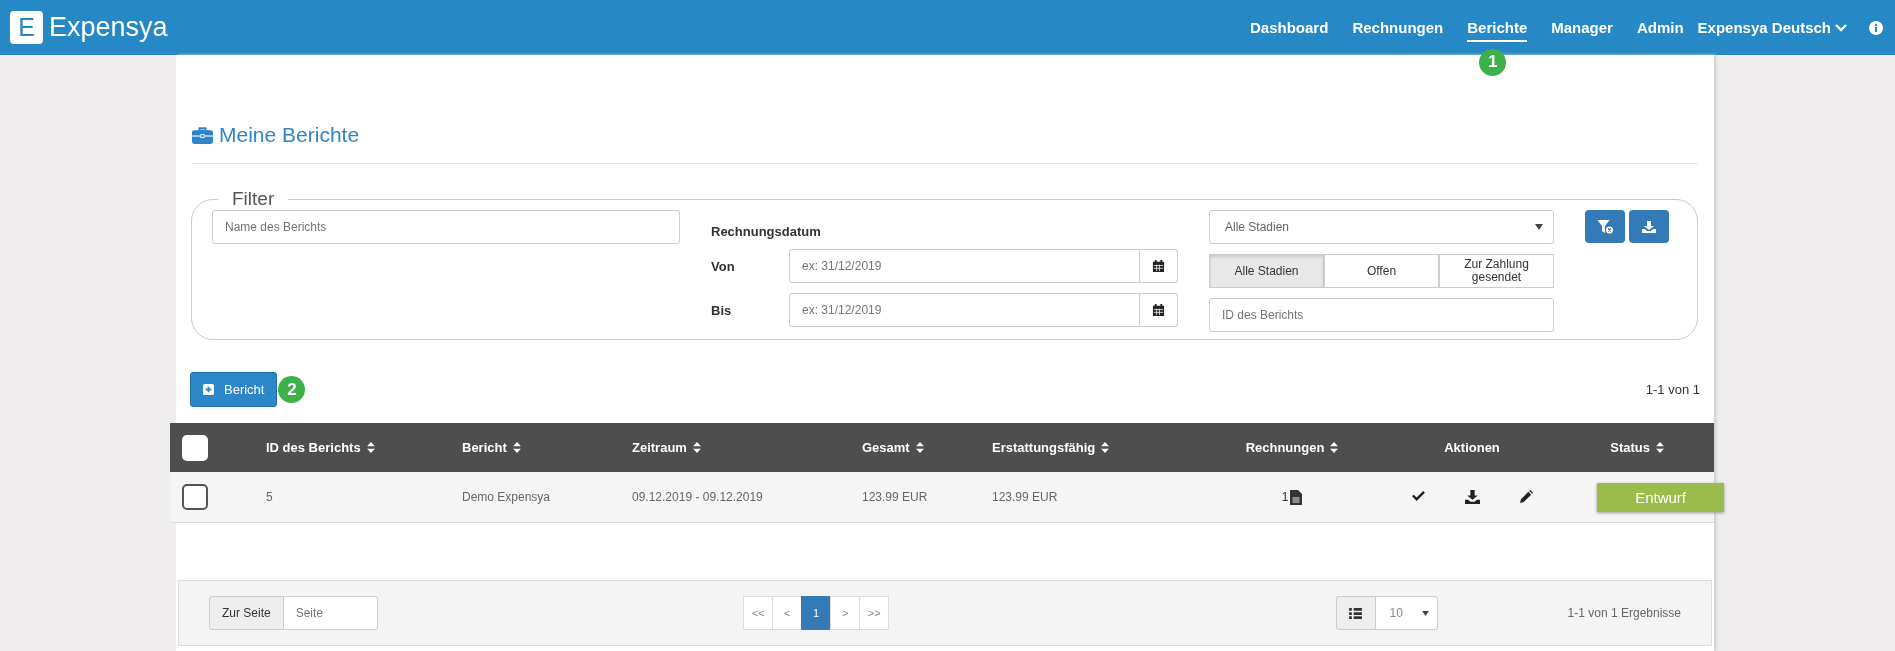 The width and height of the screenshot is (1895, 651). I want to click on info-icon, so click(1876, 27).